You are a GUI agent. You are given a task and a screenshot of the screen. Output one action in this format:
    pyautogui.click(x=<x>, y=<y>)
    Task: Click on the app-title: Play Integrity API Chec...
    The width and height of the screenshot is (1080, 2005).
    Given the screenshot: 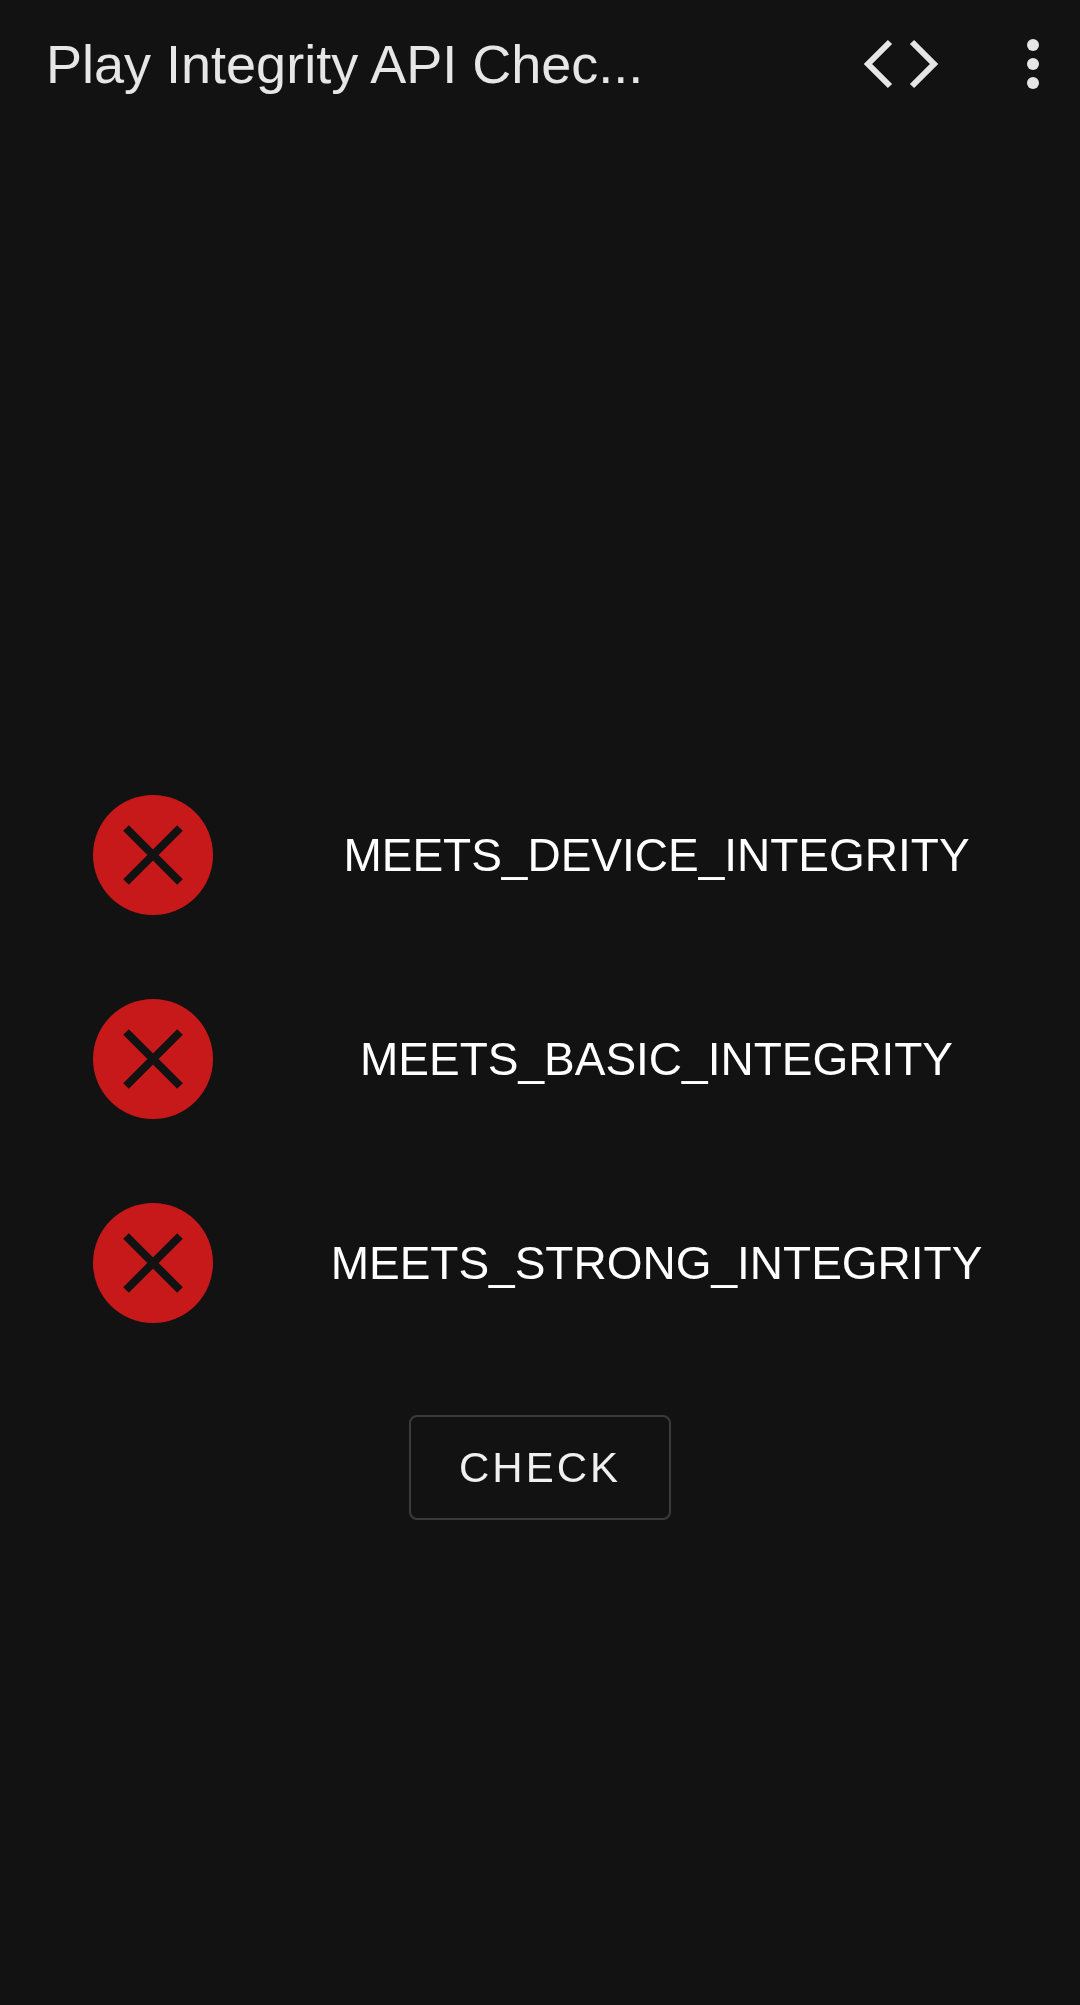 What is the action you would take?
    pyautogui.click(x=345, y=64)
    